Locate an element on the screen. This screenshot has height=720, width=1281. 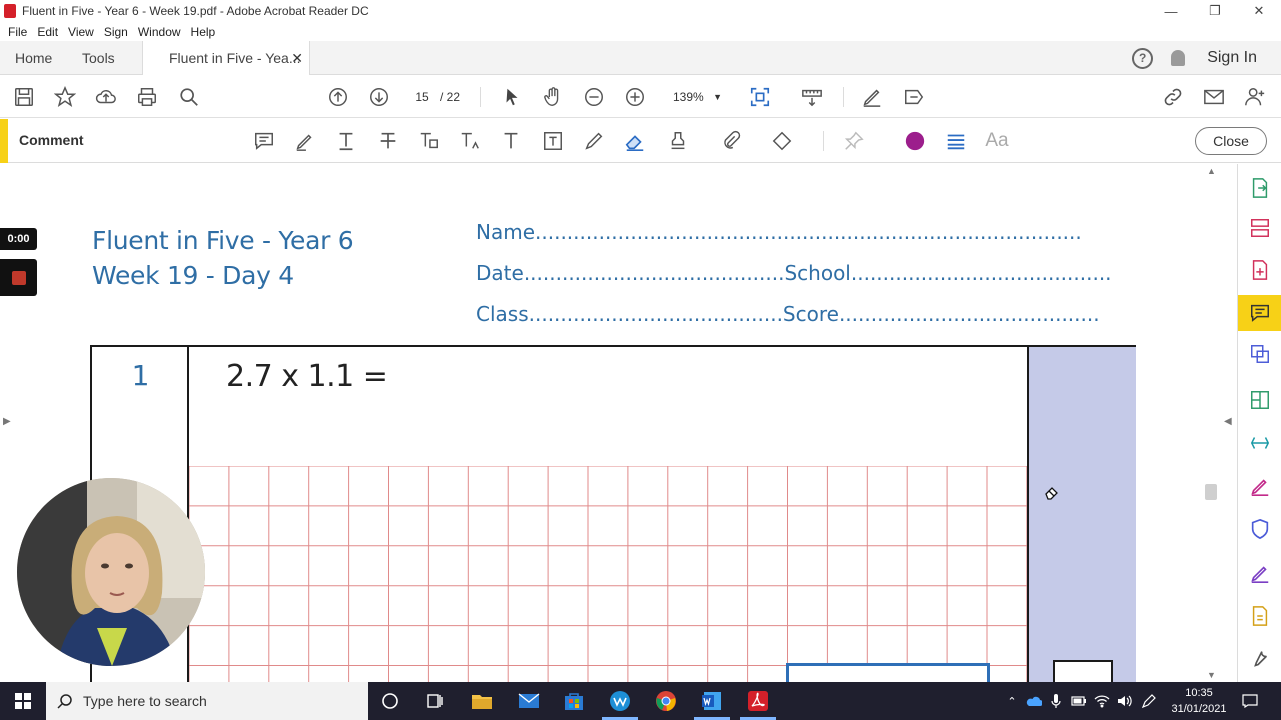
close-tab-icon: ✕ is located at coordinates (297, 58).